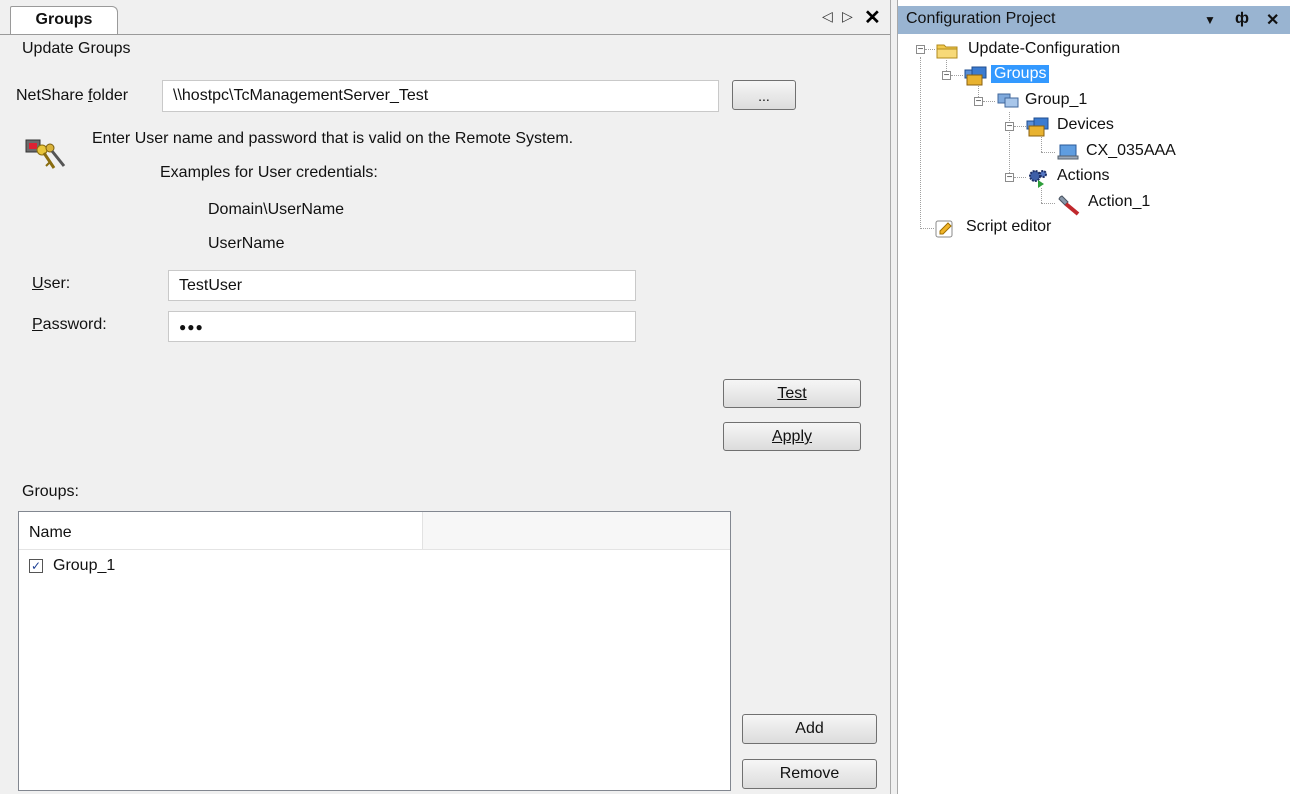  I want to click on tree-node-action-1: Action_1, so click(1156, 204).